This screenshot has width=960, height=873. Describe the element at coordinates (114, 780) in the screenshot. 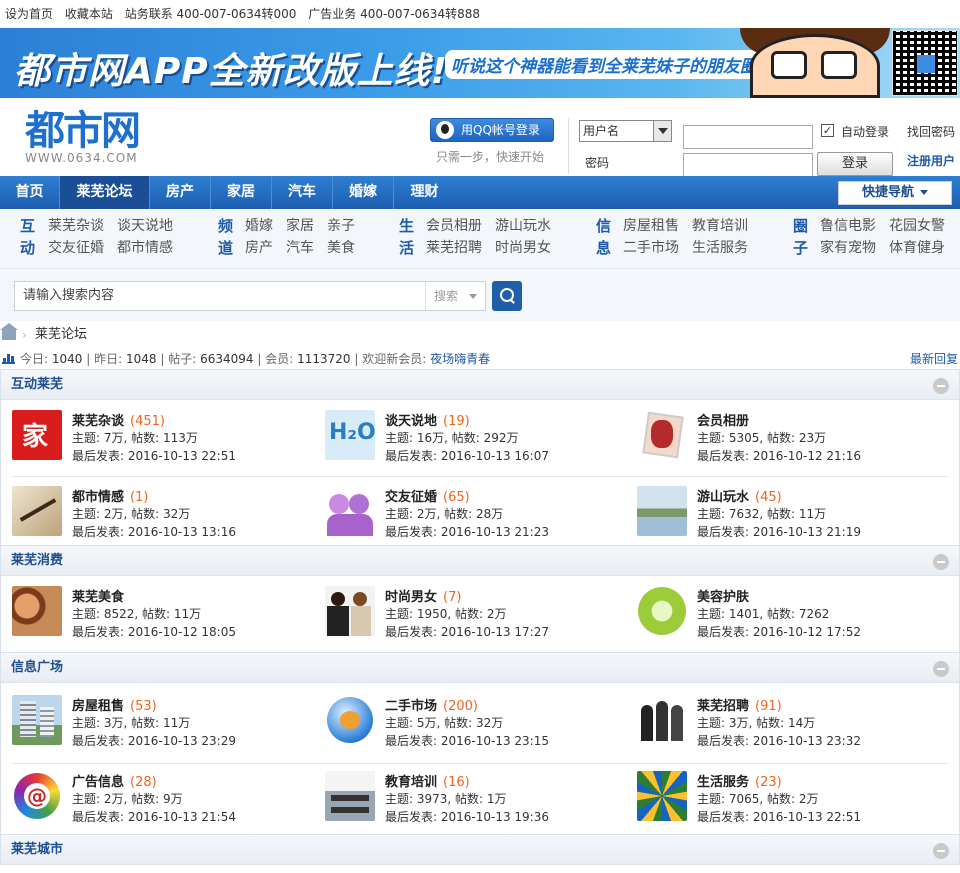

I see `forum-name: 广告信息 (28)` at that location.